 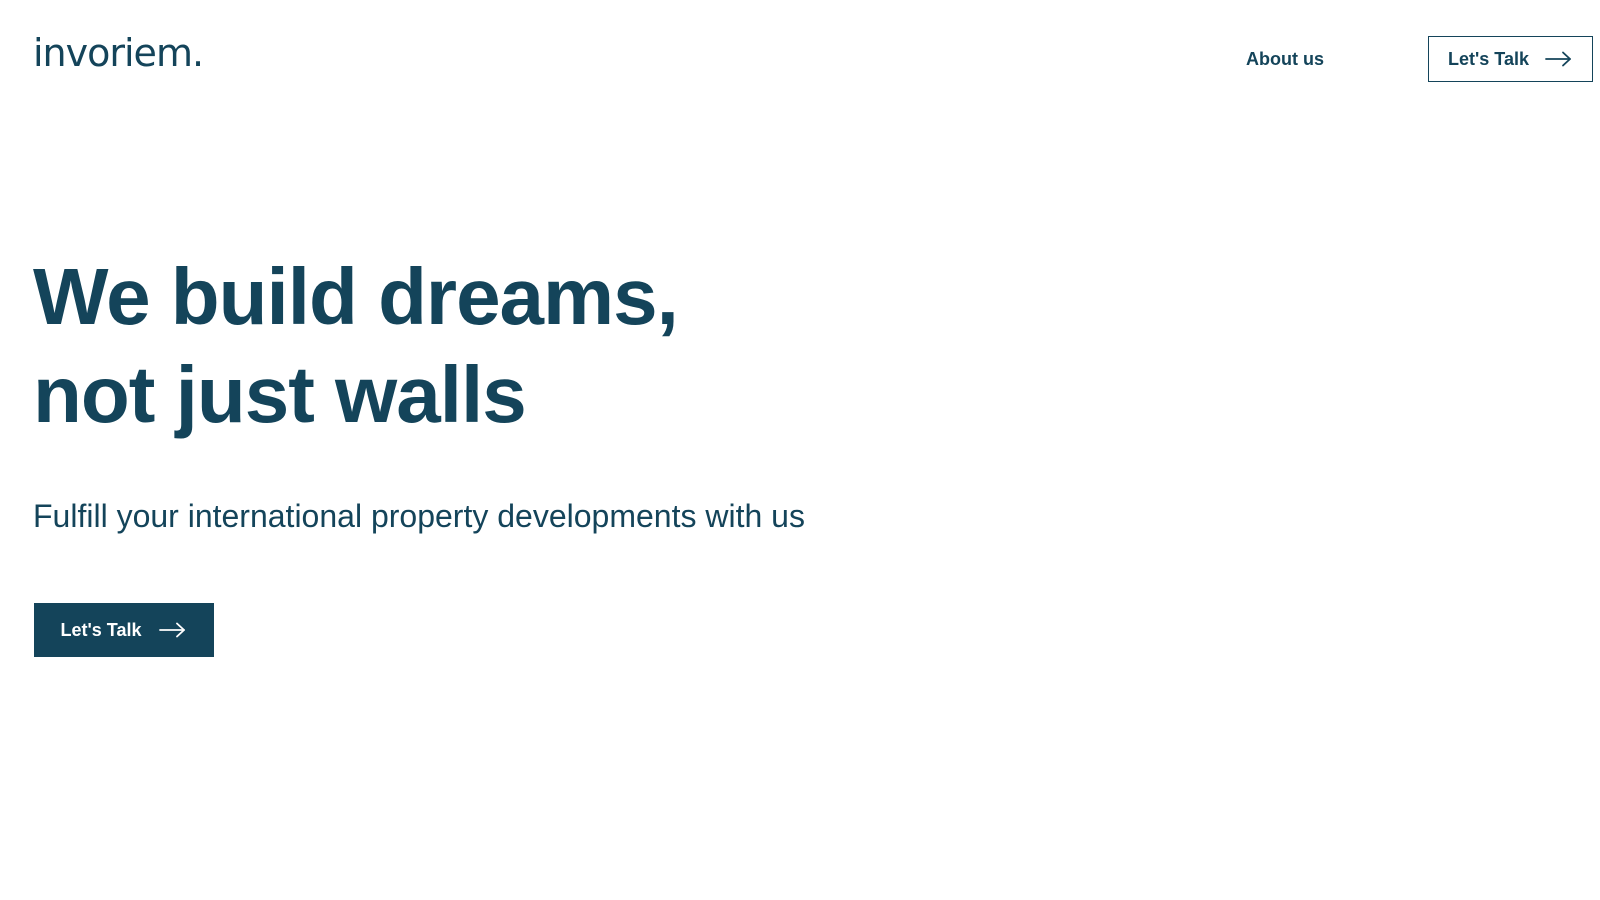 What do you see at coordinates (280, 394) in the screenshot?
I see `hero-title-line-2: not just walls` at bounding box center [280, 394].